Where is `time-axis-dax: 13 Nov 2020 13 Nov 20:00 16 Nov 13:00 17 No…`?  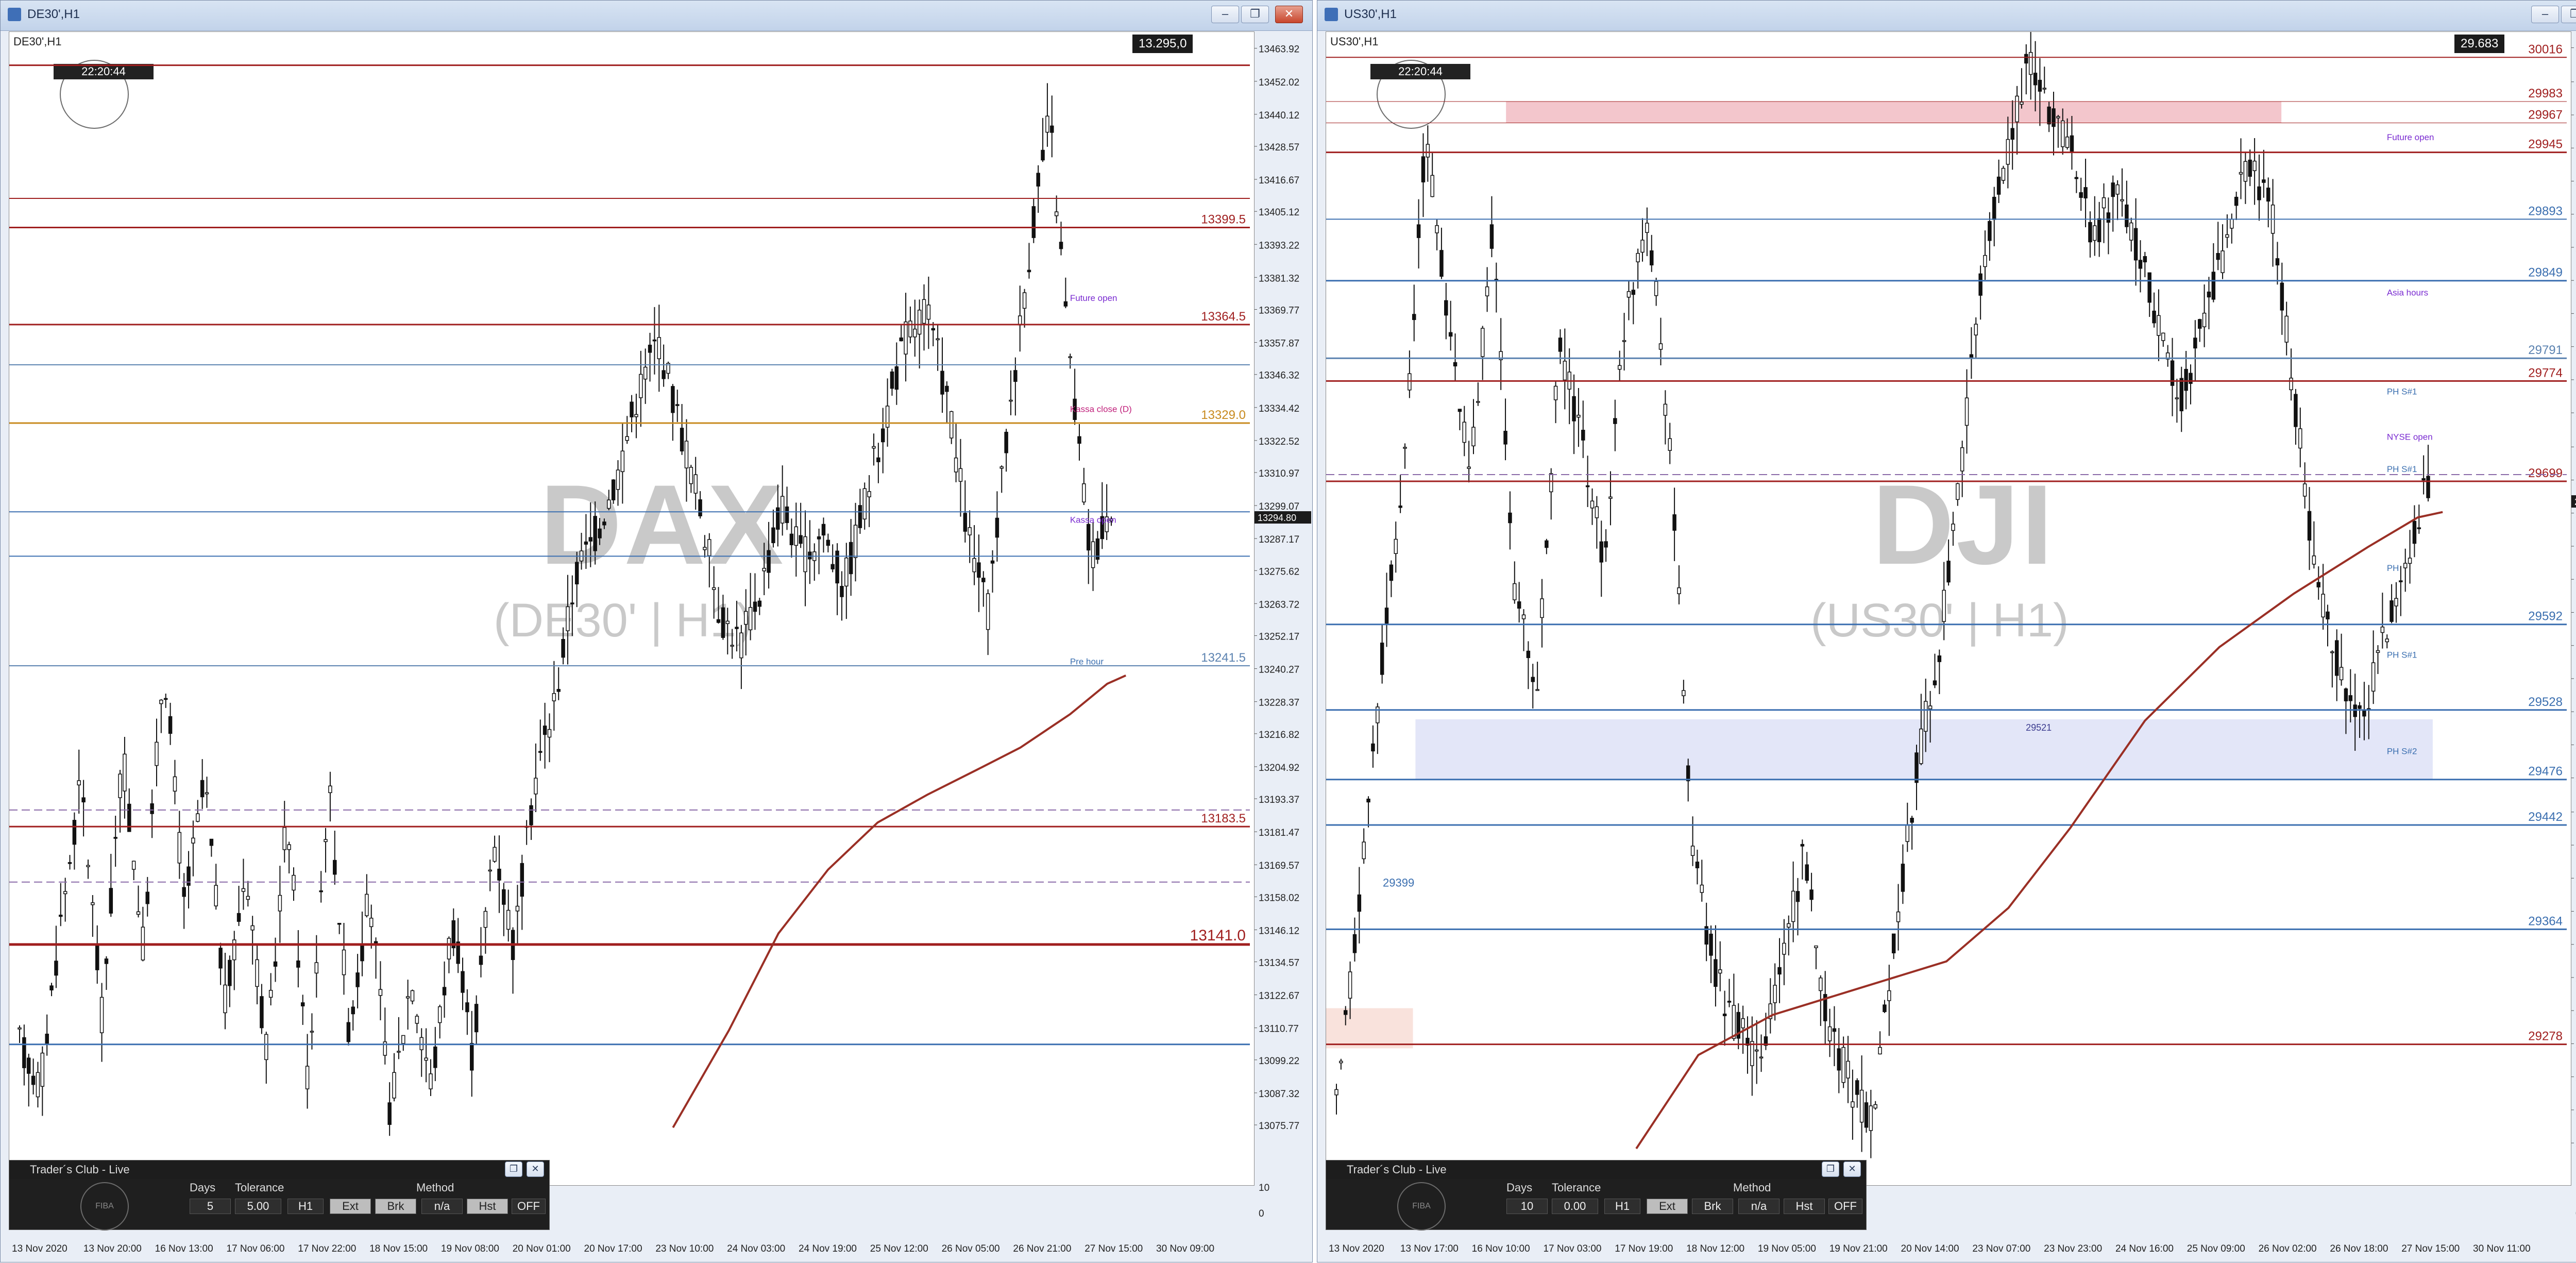 time-axis-dax: 13 Nov 2020 13 Nov 20:00 16 Nov 13:00 17 No… is located at coordinates (613, 1248).